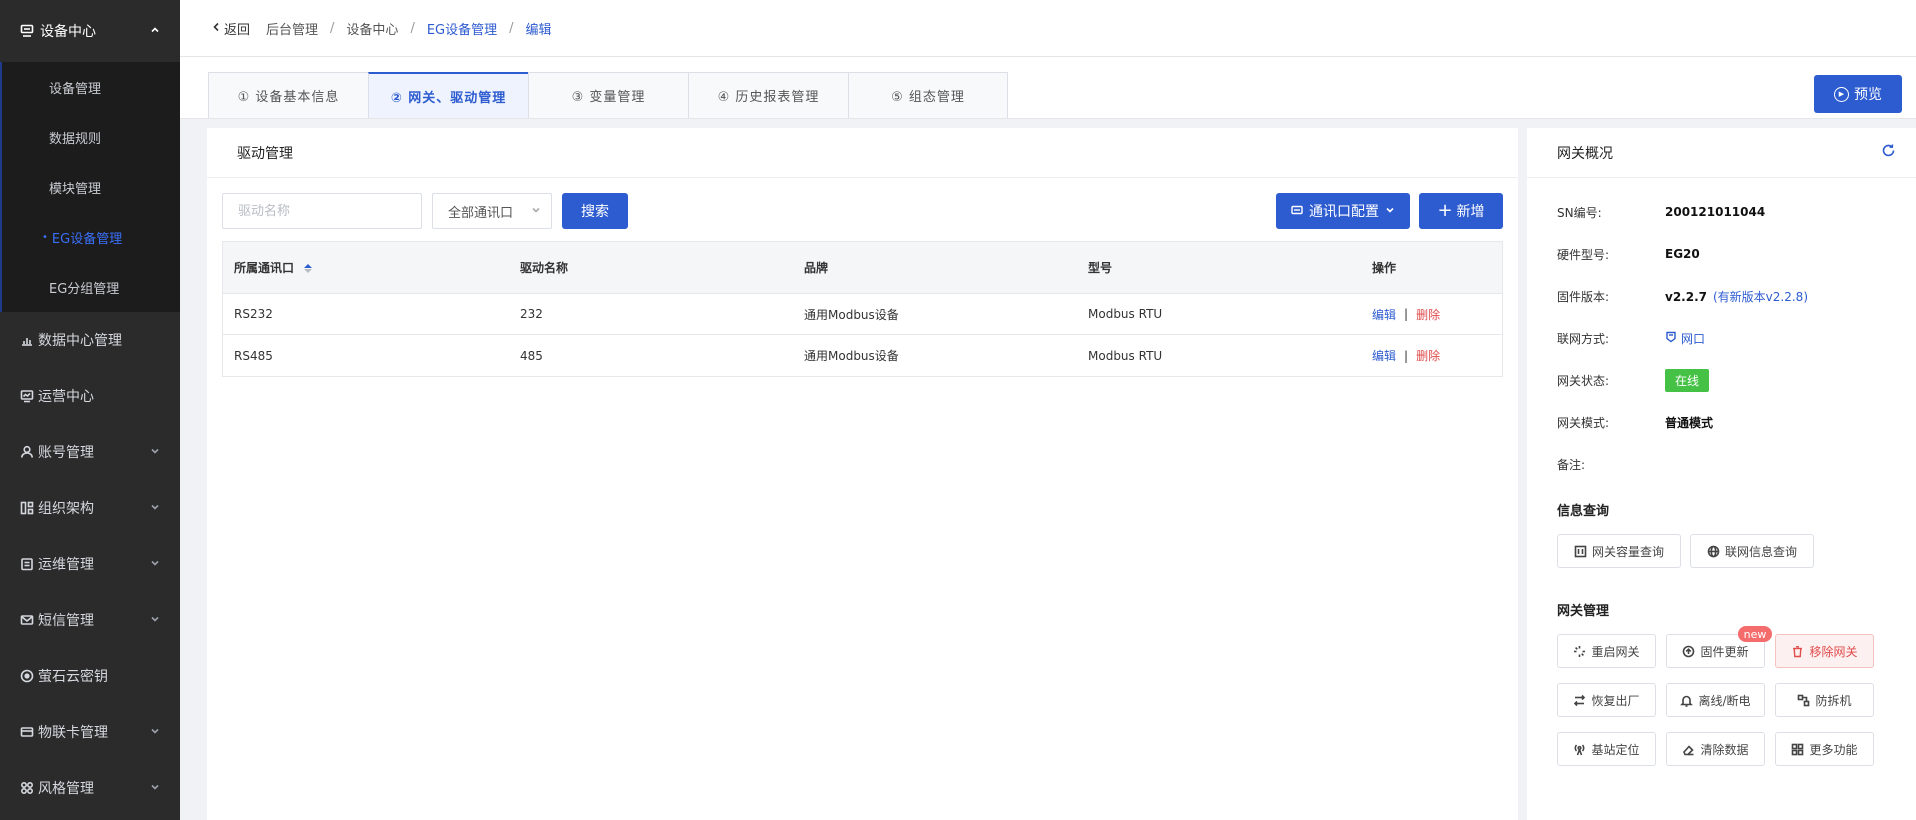 This screenshot has width=1916, height=820. I want to click on sidebar-item-label: EG设备管理, so click(87, 239).